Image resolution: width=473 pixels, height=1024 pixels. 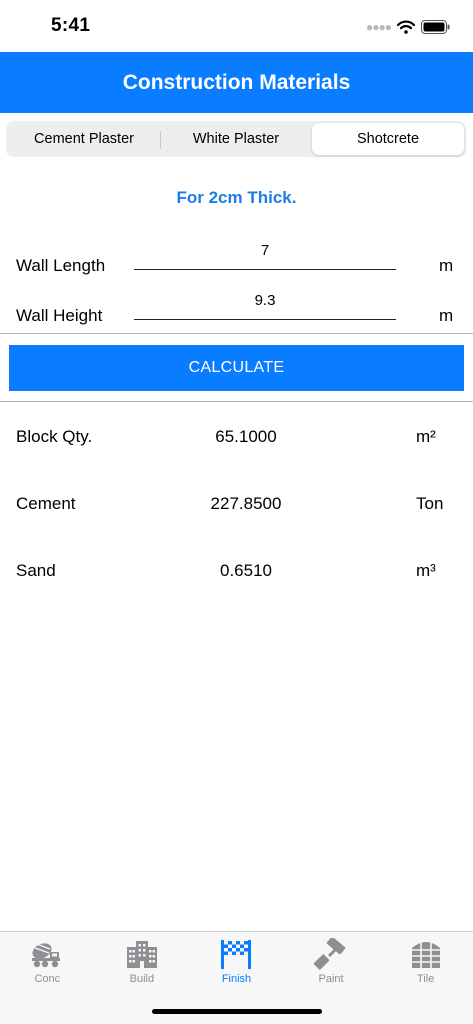 I want to click on tile-icon, so click(x=426, y=954).